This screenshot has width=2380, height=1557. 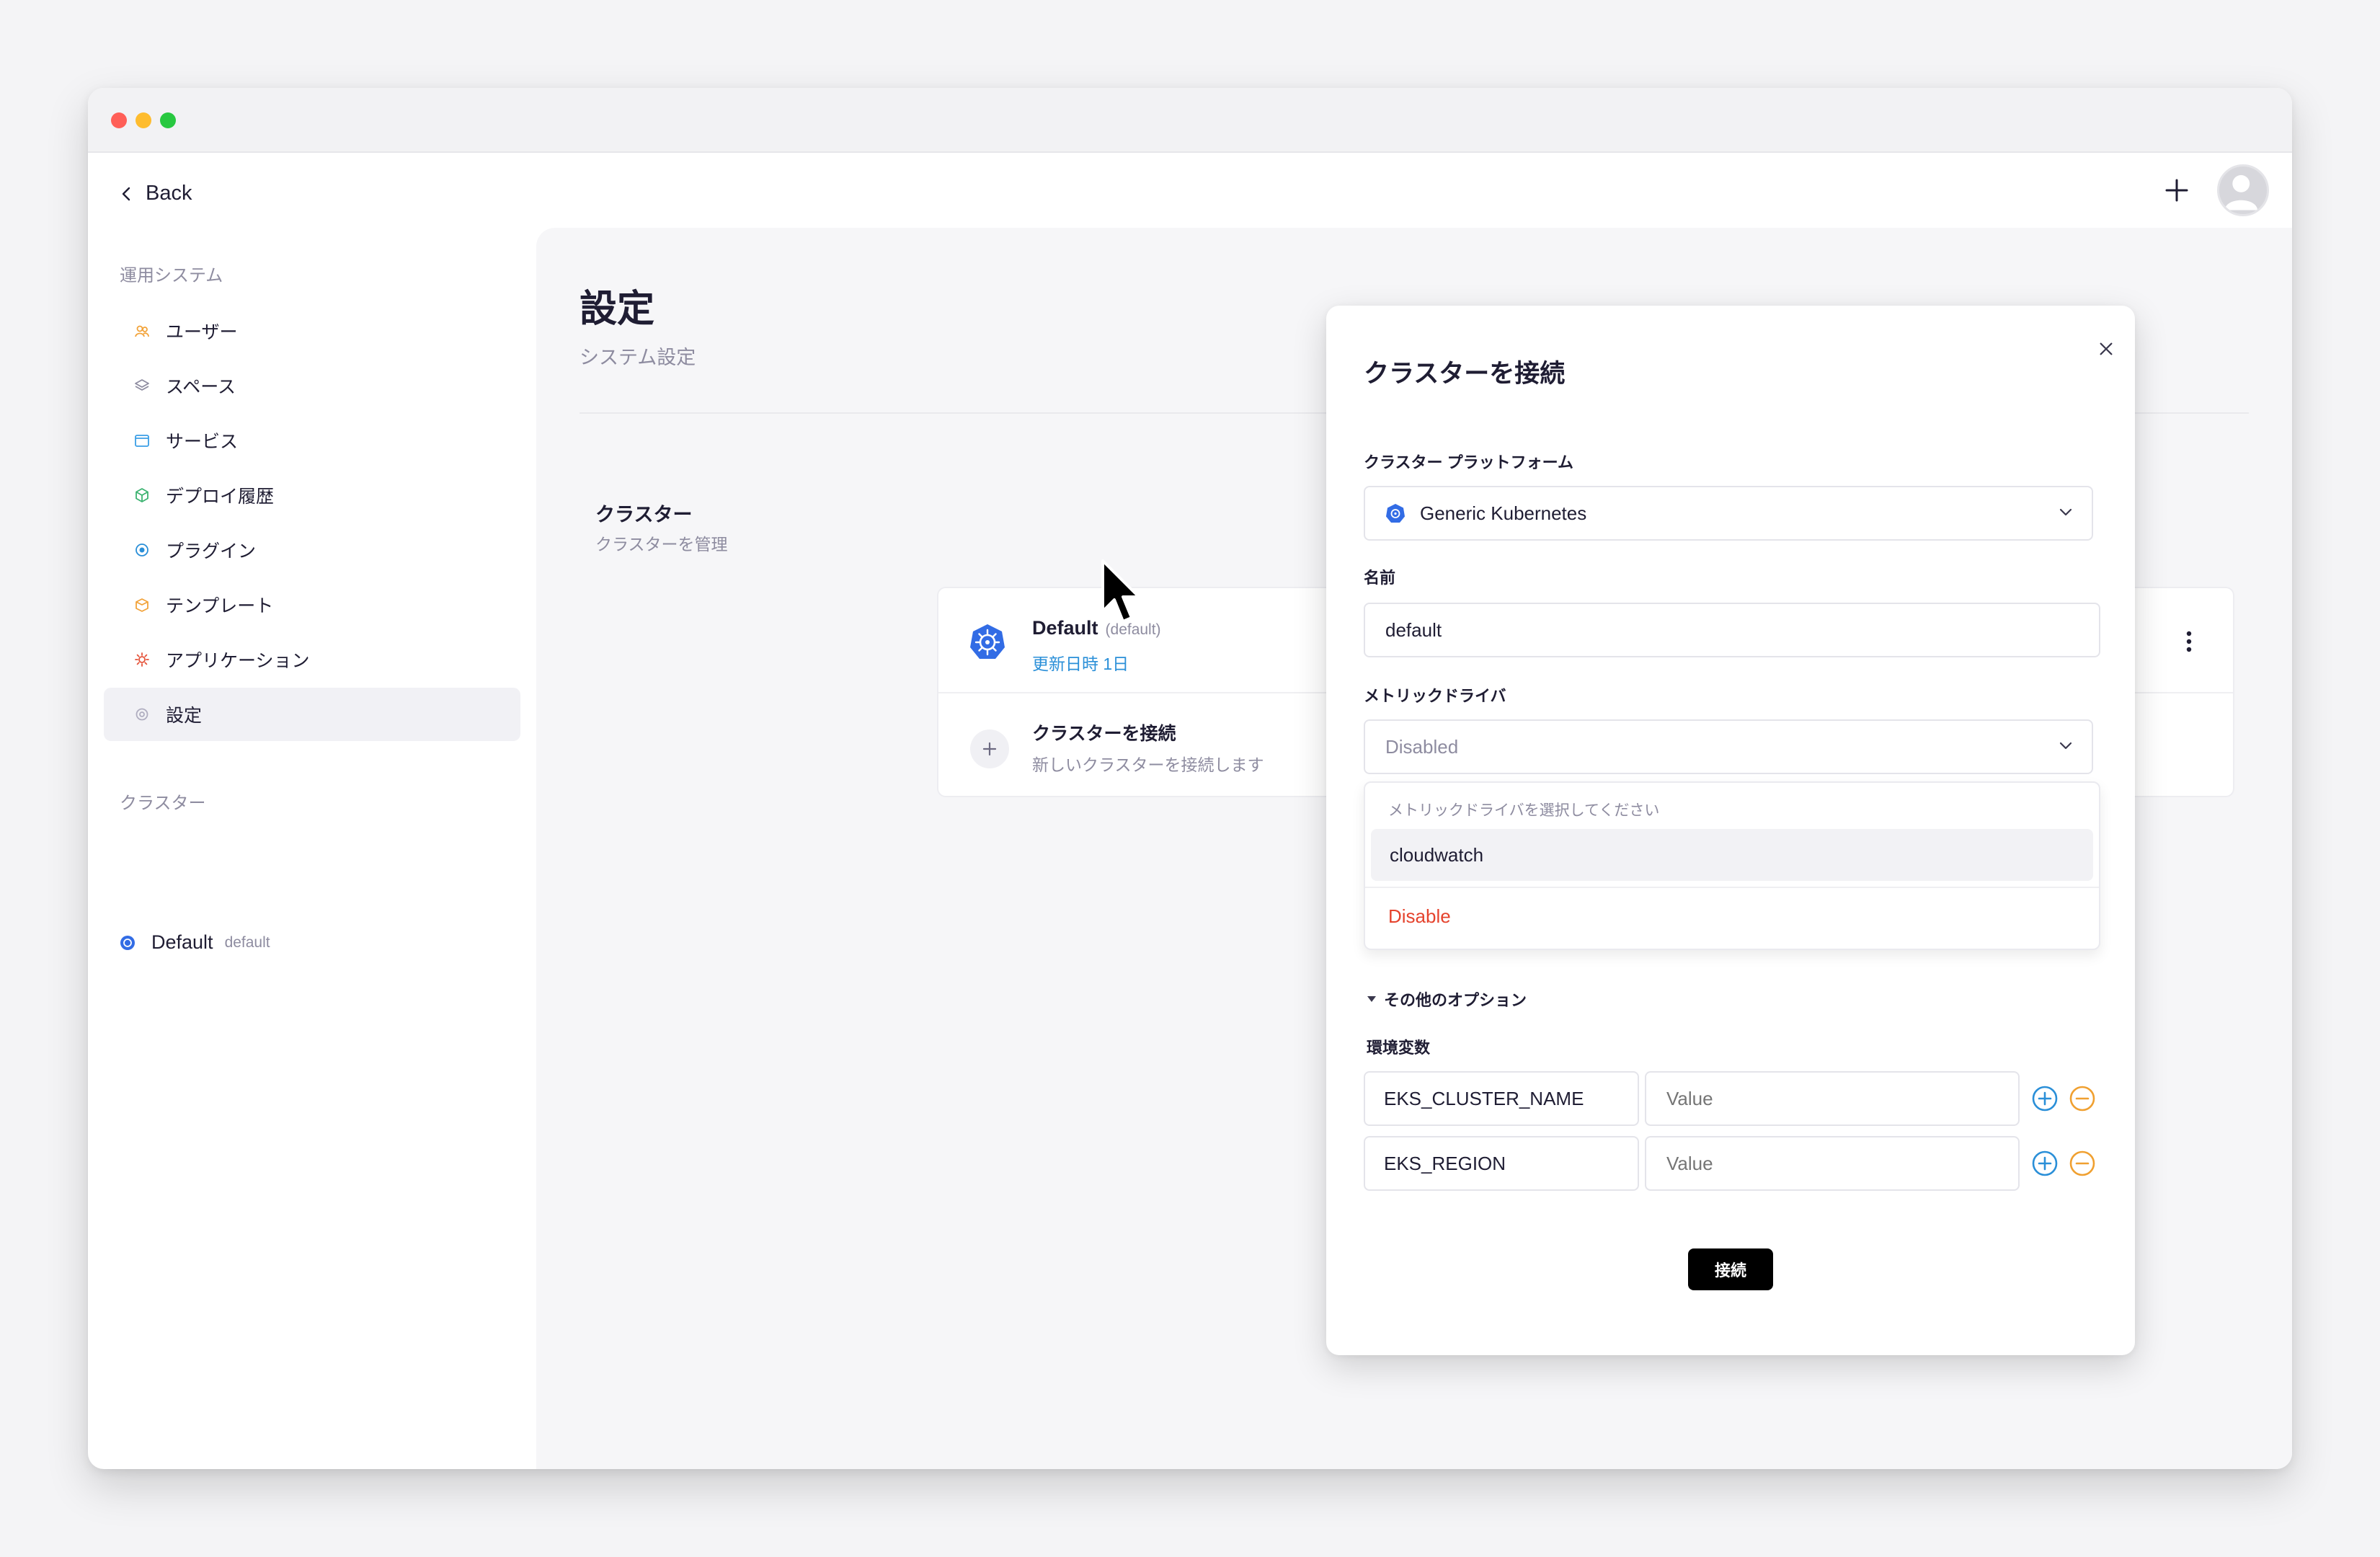 What do you see at coordinates (2189, 641) in the screenshot?
I see `more-vertical-icon` at bounding box center [2189, 641].